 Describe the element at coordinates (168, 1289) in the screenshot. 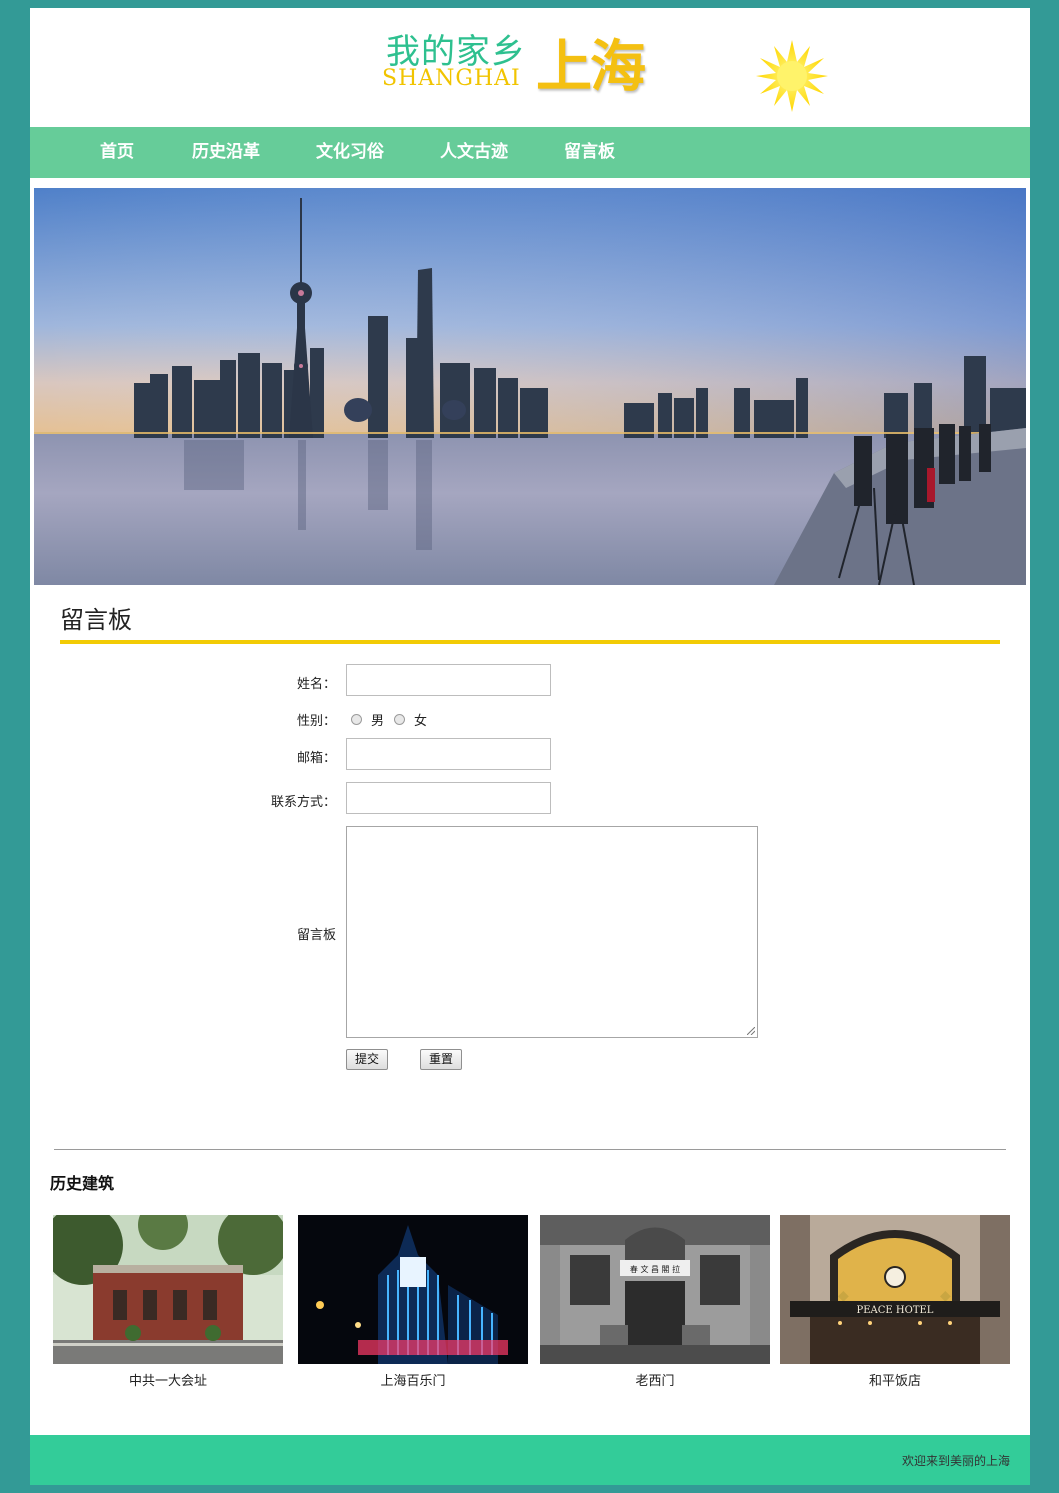

I see `gallery-image-first-congress-site` at that location.